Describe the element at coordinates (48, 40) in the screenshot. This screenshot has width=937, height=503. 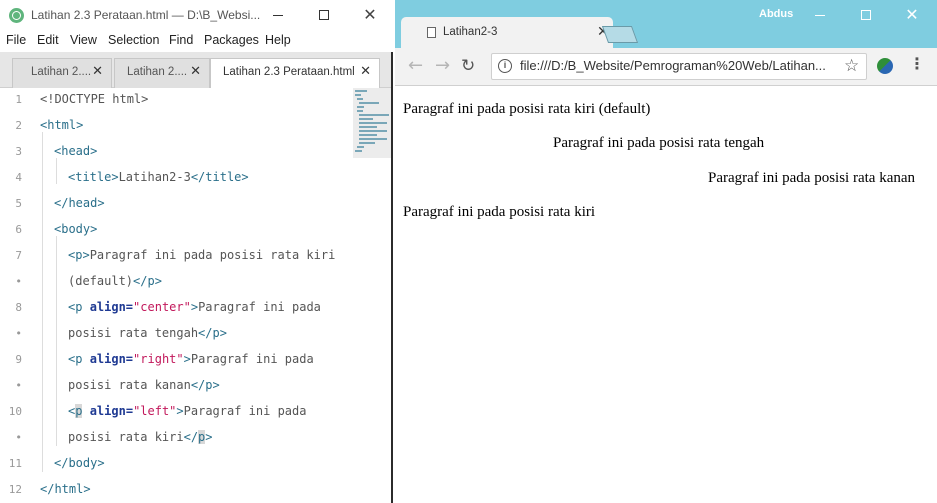
I see `menu-edit: Edit` at that location.